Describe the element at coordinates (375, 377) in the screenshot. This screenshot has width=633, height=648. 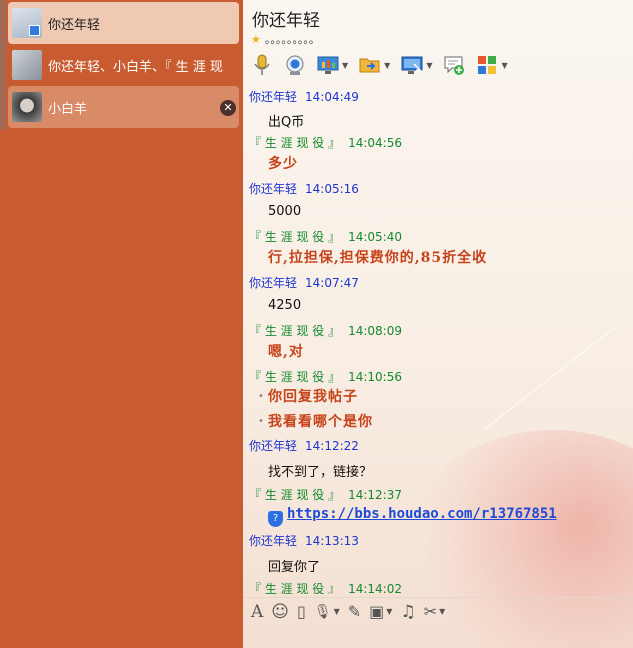
I see `message-time: 14:10:56` at that location.